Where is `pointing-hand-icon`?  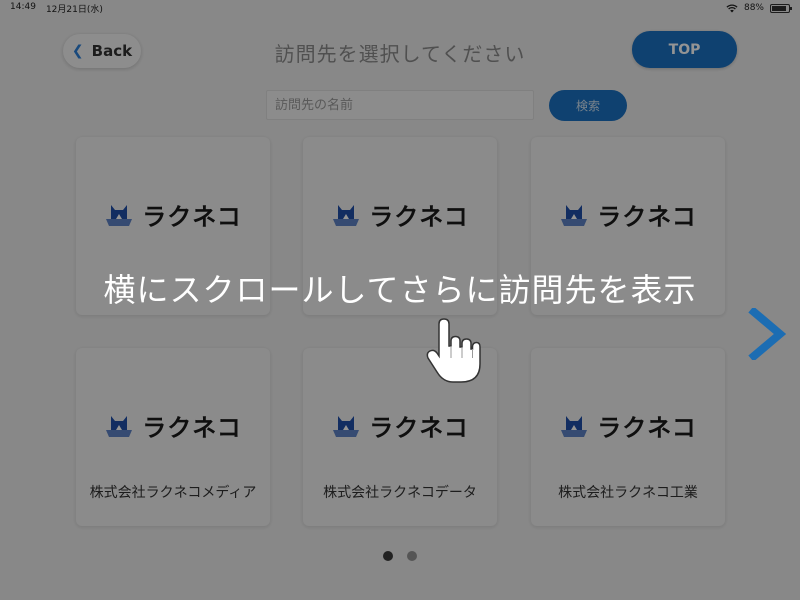 pointing-hand-icon is located at coordinates (453, 350).